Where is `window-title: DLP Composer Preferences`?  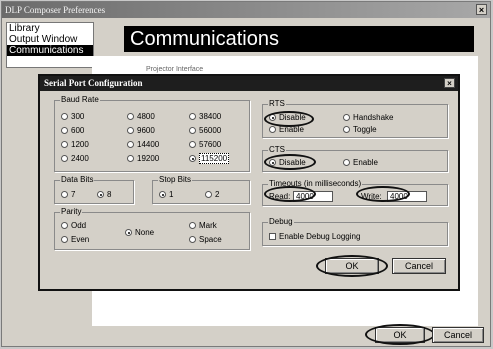 window-title: DLP Composer Preferences is located at coordinates (246, 10).